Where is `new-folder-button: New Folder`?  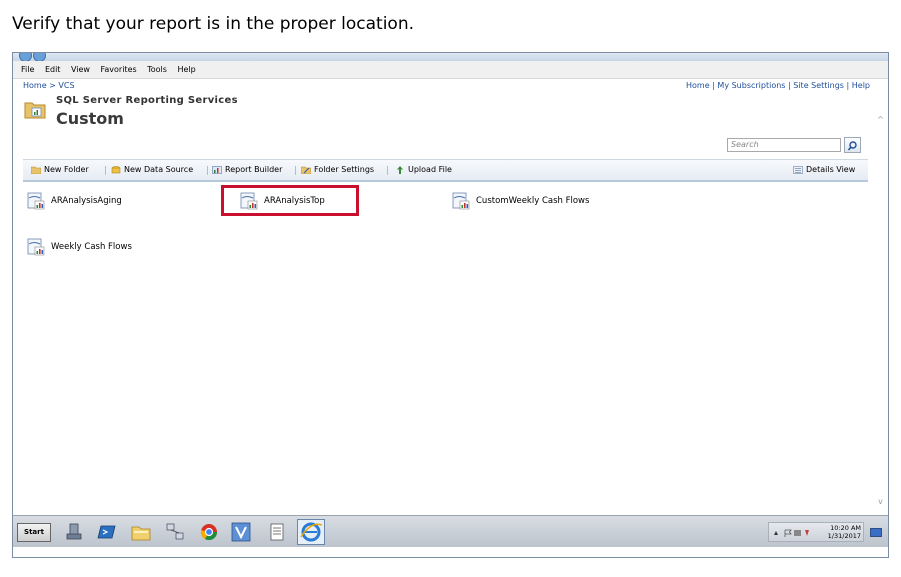
new-folder-button: New Folder is located at coordinates (60, 169).